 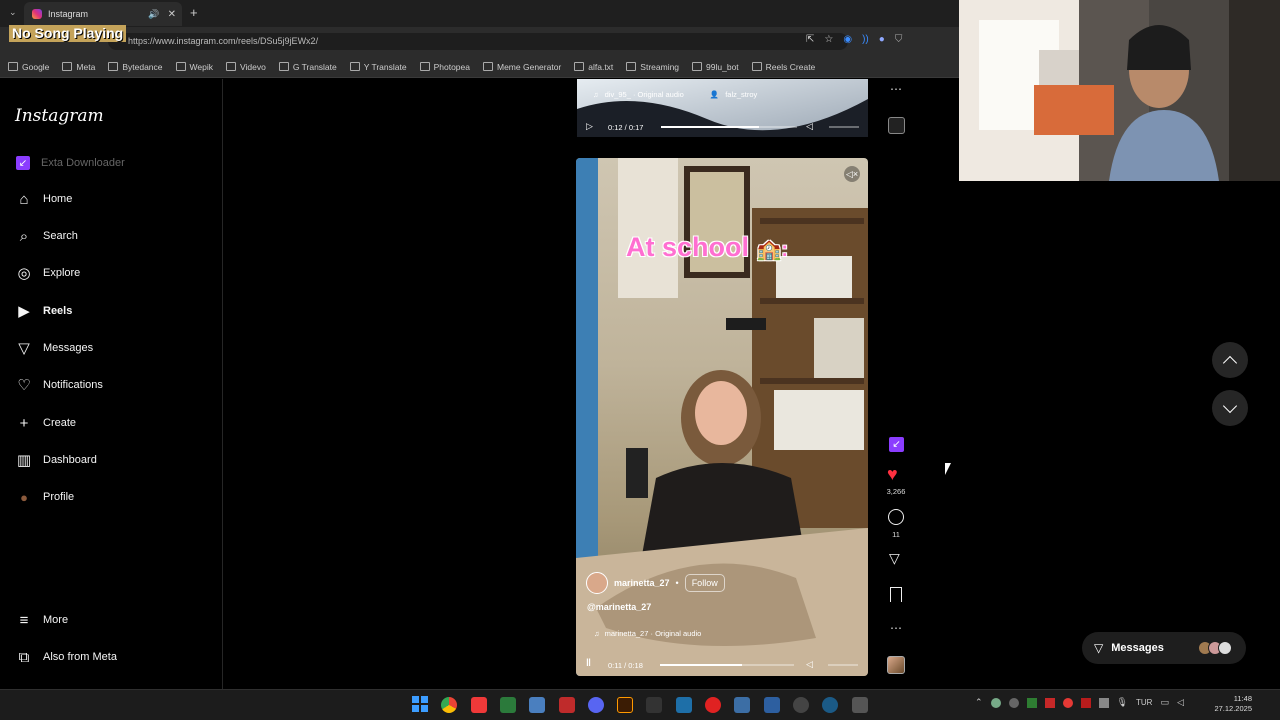 What do you see at coordinates (449, 705) in the screenshot?
I see `chrome-taskbar-icon` at bounding box center [449, 705].